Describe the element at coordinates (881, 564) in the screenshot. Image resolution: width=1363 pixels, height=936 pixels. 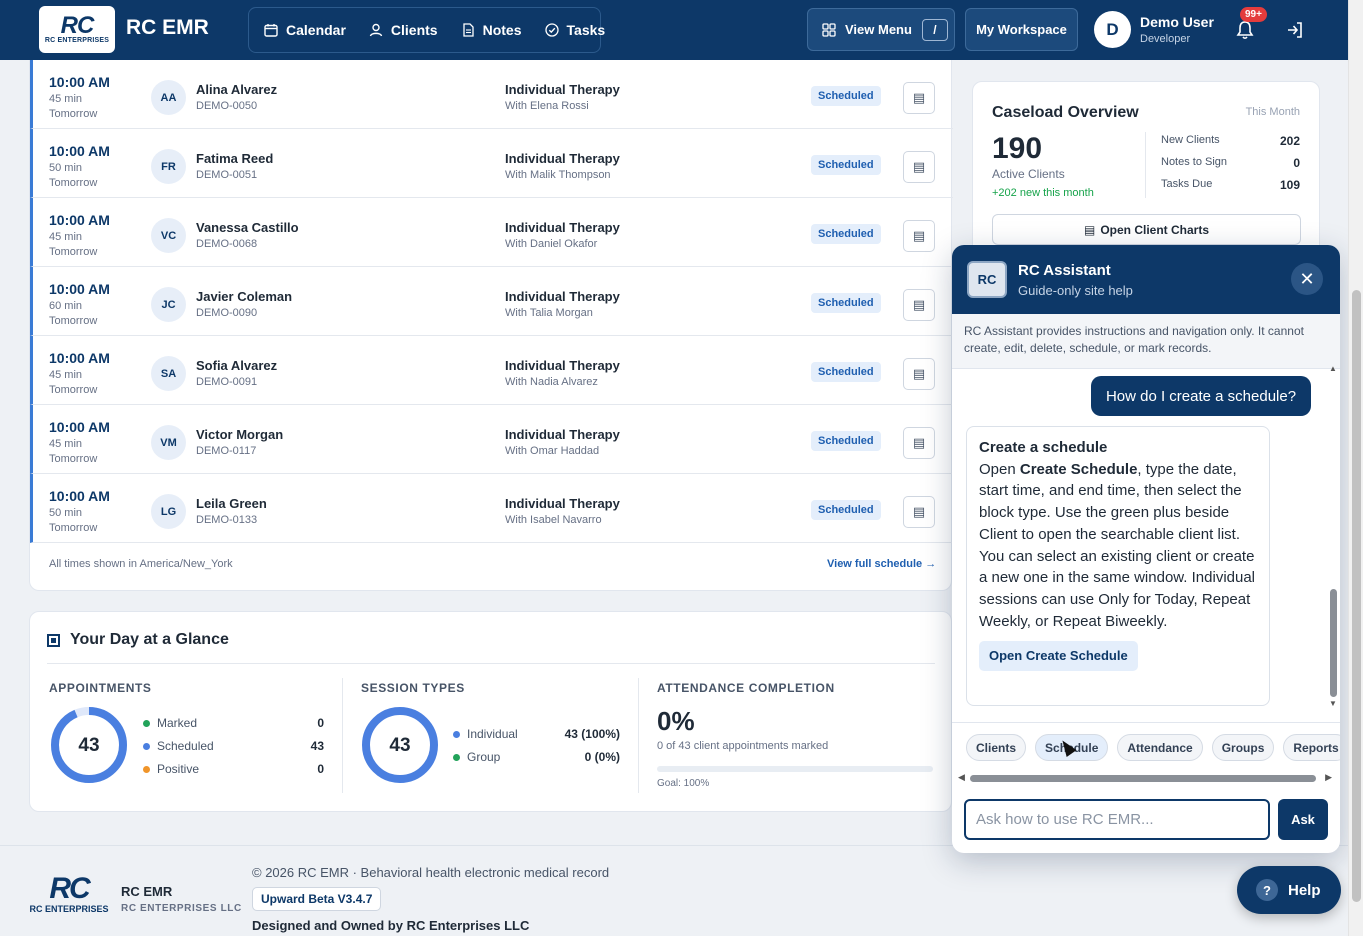
I see `view-full-schedule-link: View full schedule →` at that location.